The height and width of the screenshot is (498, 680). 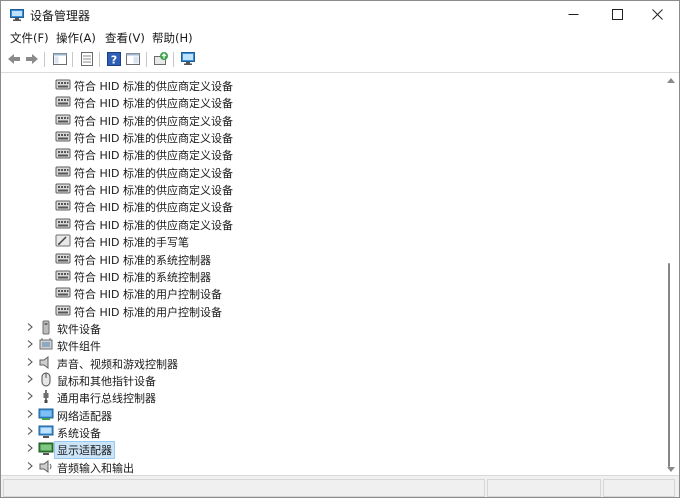 What do you see at coordinates (79, 329) in the screenshot?
I see `category-label: 软件设备` at bounding box center [79, 329].